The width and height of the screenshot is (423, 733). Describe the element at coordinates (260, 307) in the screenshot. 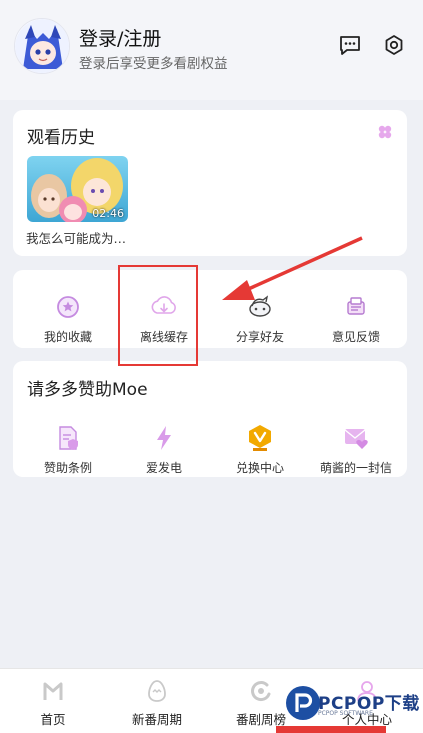

I see `share-icon` at that location.